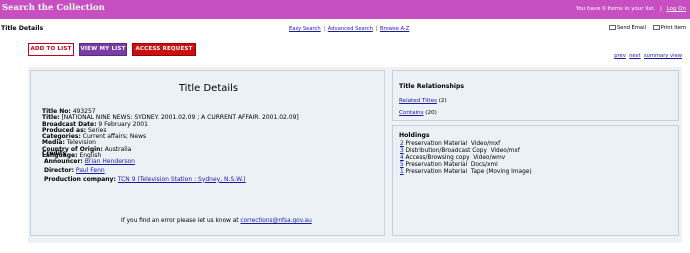  Describe the element at coordinates (51, 49) in the screenshot. I see `add-to-list-button: ADD TO LIST` at that location.